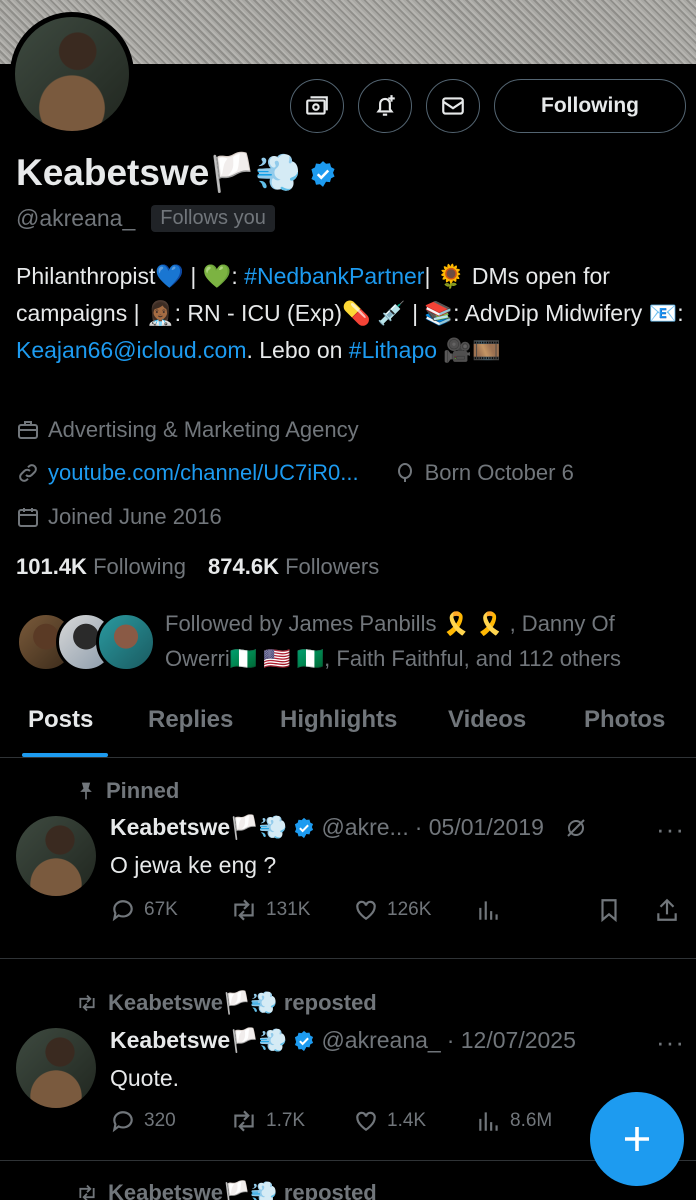 This screenshot has height=1200, width=696. I want to click on repost-button: 131K, so click(270, 910).